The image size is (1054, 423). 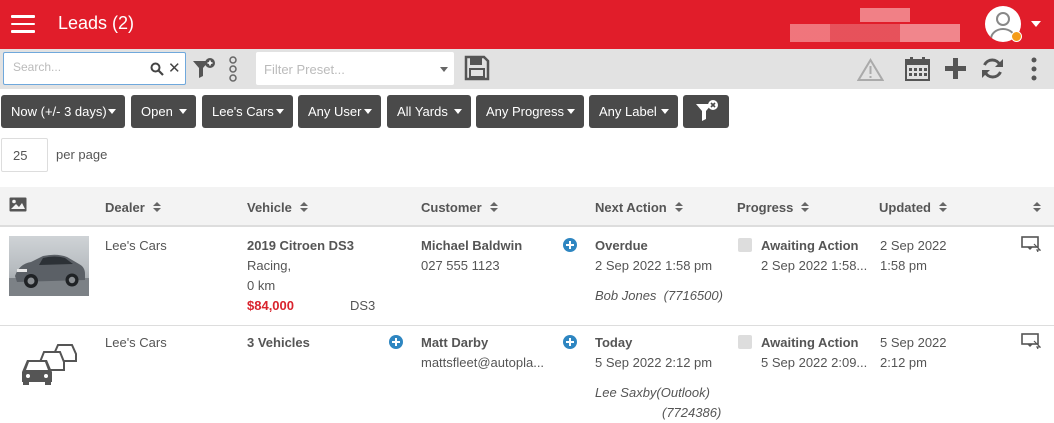 What do you see at coordinates (471, 245) in the screenshot?
I see `customer-name: Michael Baldwin` at bounding box center [471, 245].